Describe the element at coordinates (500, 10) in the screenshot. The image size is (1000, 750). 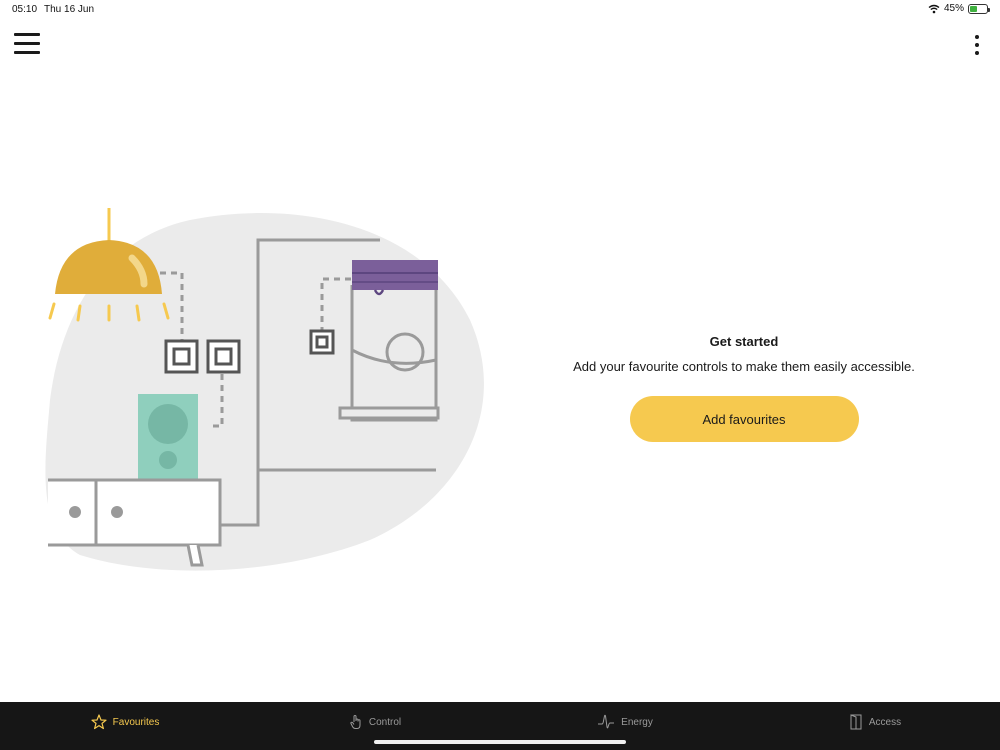
I see `status-bar: 05:10 Thu 16 Jun 45%` at that location.